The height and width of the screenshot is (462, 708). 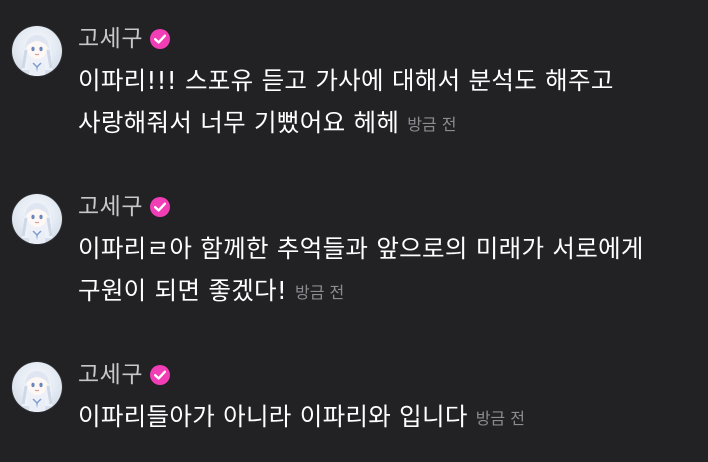 I want to click on message-body: 이파리들아가 아니라 이파리와 입니다 방금 전, so click(x=378, y=418).